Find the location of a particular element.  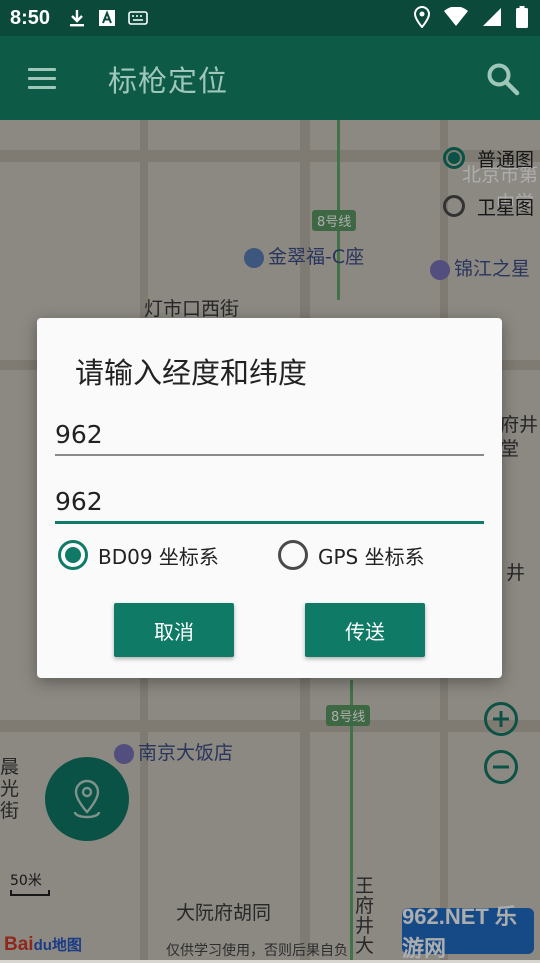

longitude-input is located at coordinates (269, 434).